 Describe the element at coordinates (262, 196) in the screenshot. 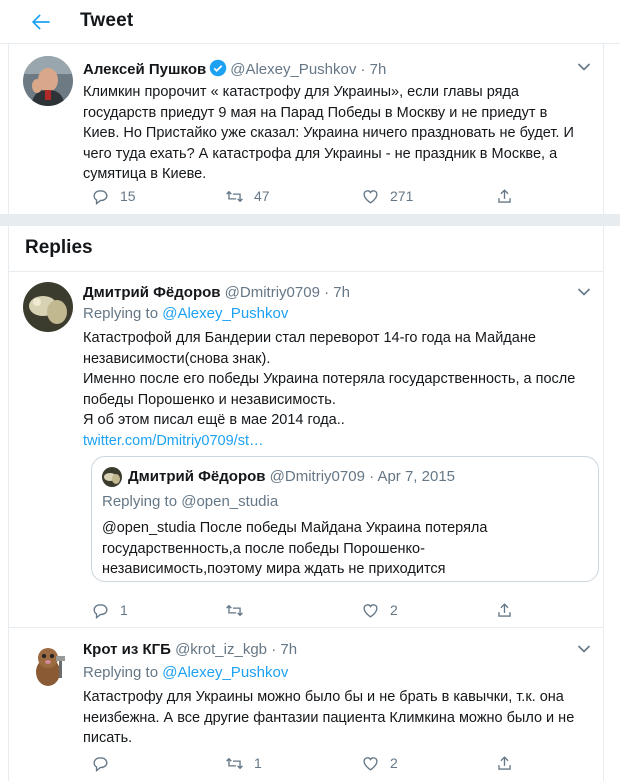

I see `retweet-count: 47` at that location.